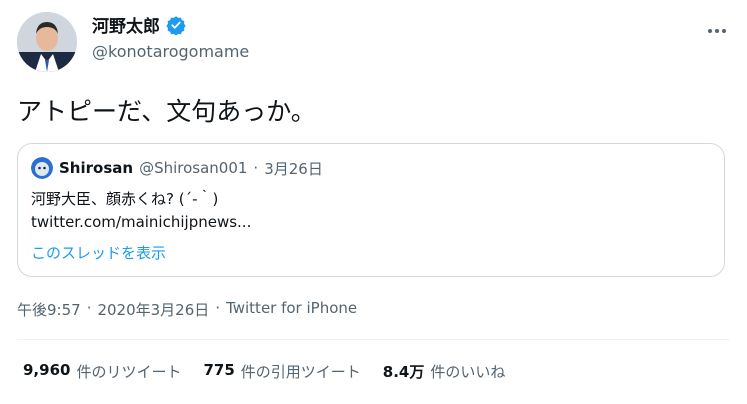 The height and width of the screenshot is (404, 747). I want to click on author-name-row: 河野太郎, so click(139, 24).